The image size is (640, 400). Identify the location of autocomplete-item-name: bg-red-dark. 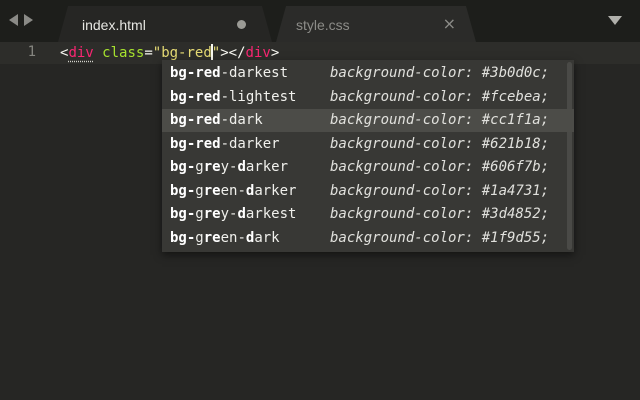
(216, 120).